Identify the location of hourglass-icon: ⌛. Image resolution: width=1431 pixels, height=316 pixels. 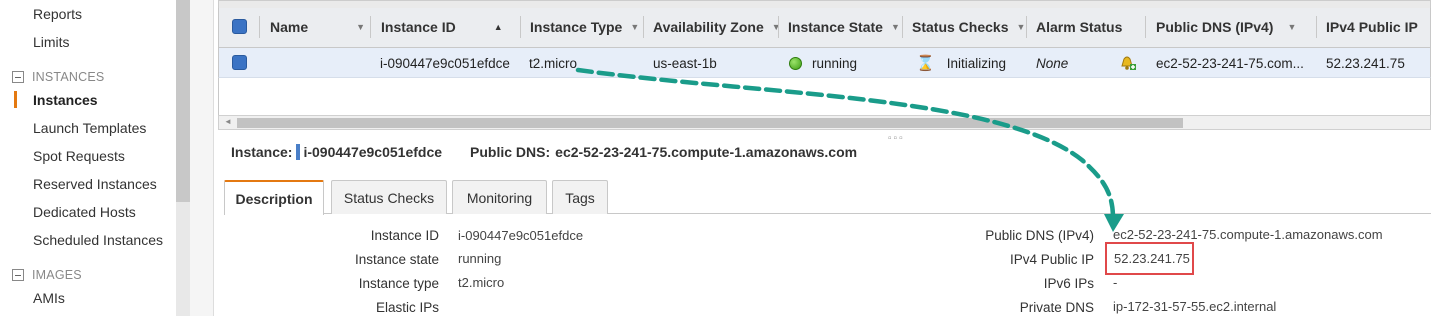
(925, 63).